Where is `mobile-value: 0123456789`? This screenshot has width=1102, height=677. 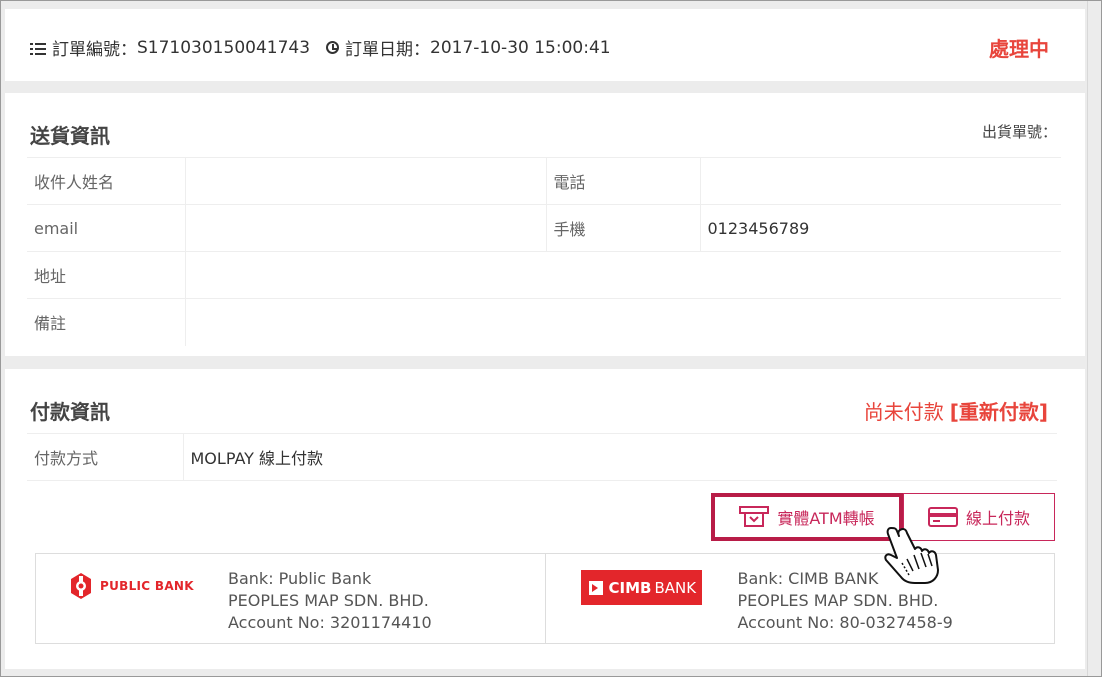
mobile-value: 0123456789 is located at coordinates (880, 228).